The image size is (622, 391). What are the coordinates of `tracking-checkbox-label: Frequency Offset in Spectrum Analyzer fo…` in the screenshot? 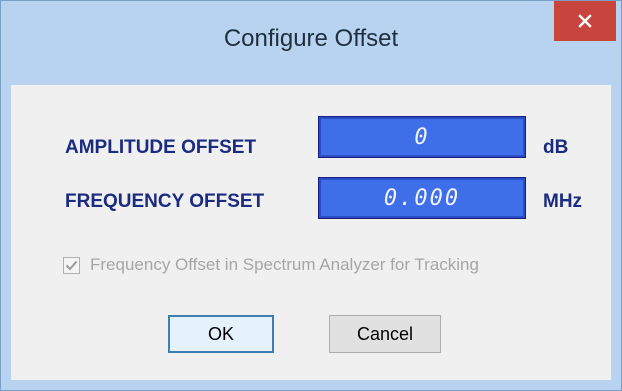 It's located at (284, 264).